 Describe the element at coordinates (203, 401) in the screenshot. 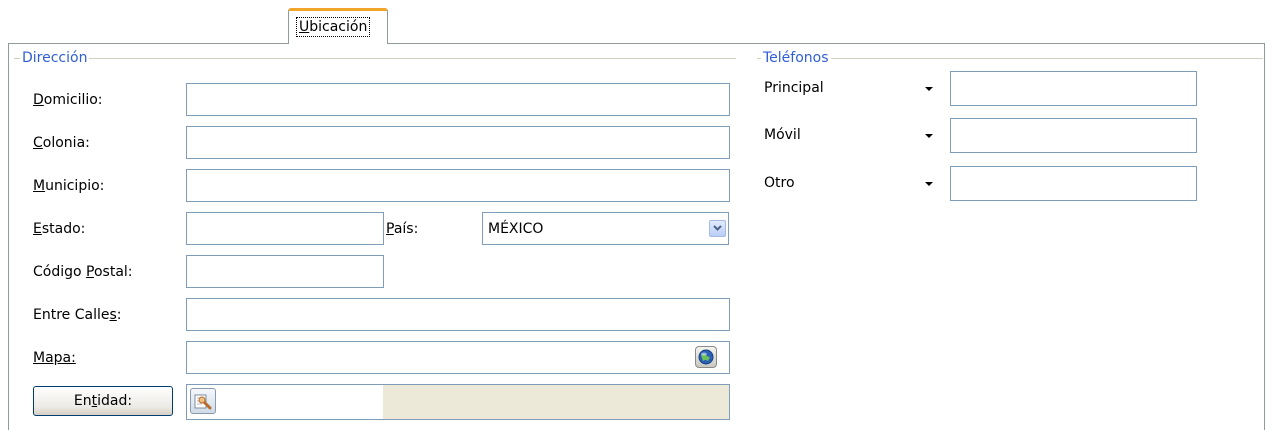

I see `search-icon` at that location.